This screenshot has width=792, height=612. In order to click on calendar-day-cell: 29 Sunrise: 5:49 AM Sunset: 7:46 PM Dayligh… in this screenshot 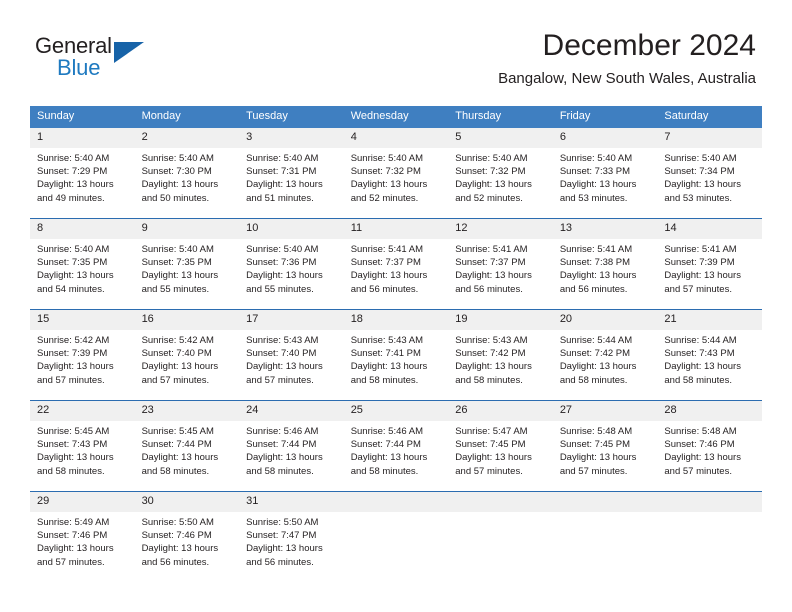, I will do `click(82, 536)`.